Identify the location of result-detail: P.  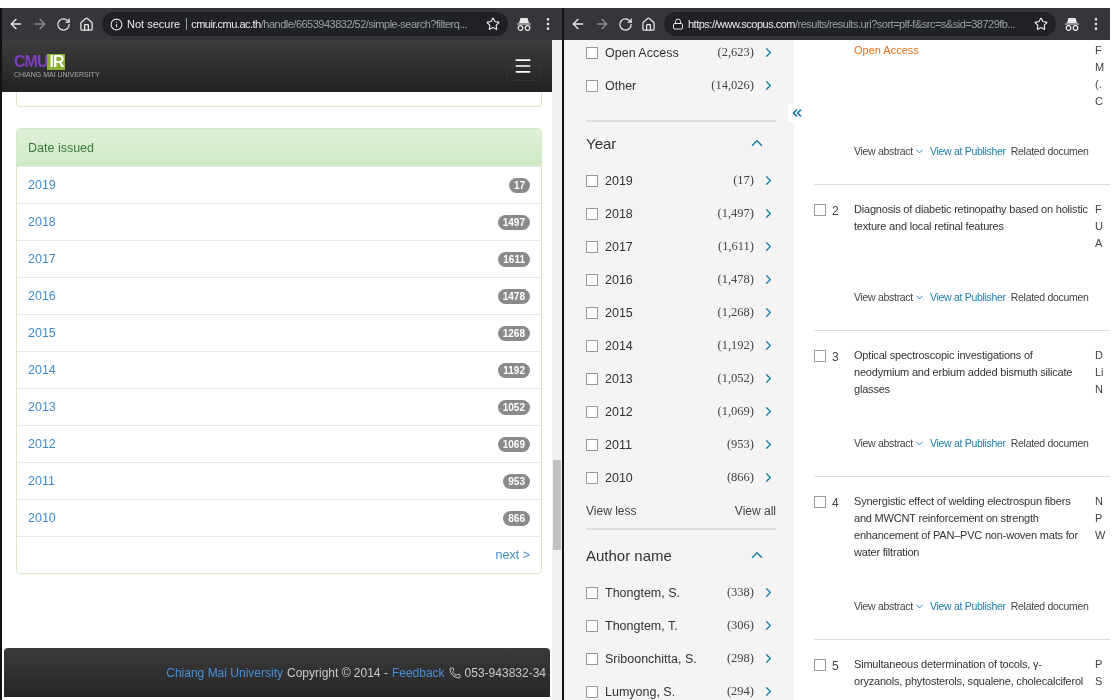
(1099, 518).